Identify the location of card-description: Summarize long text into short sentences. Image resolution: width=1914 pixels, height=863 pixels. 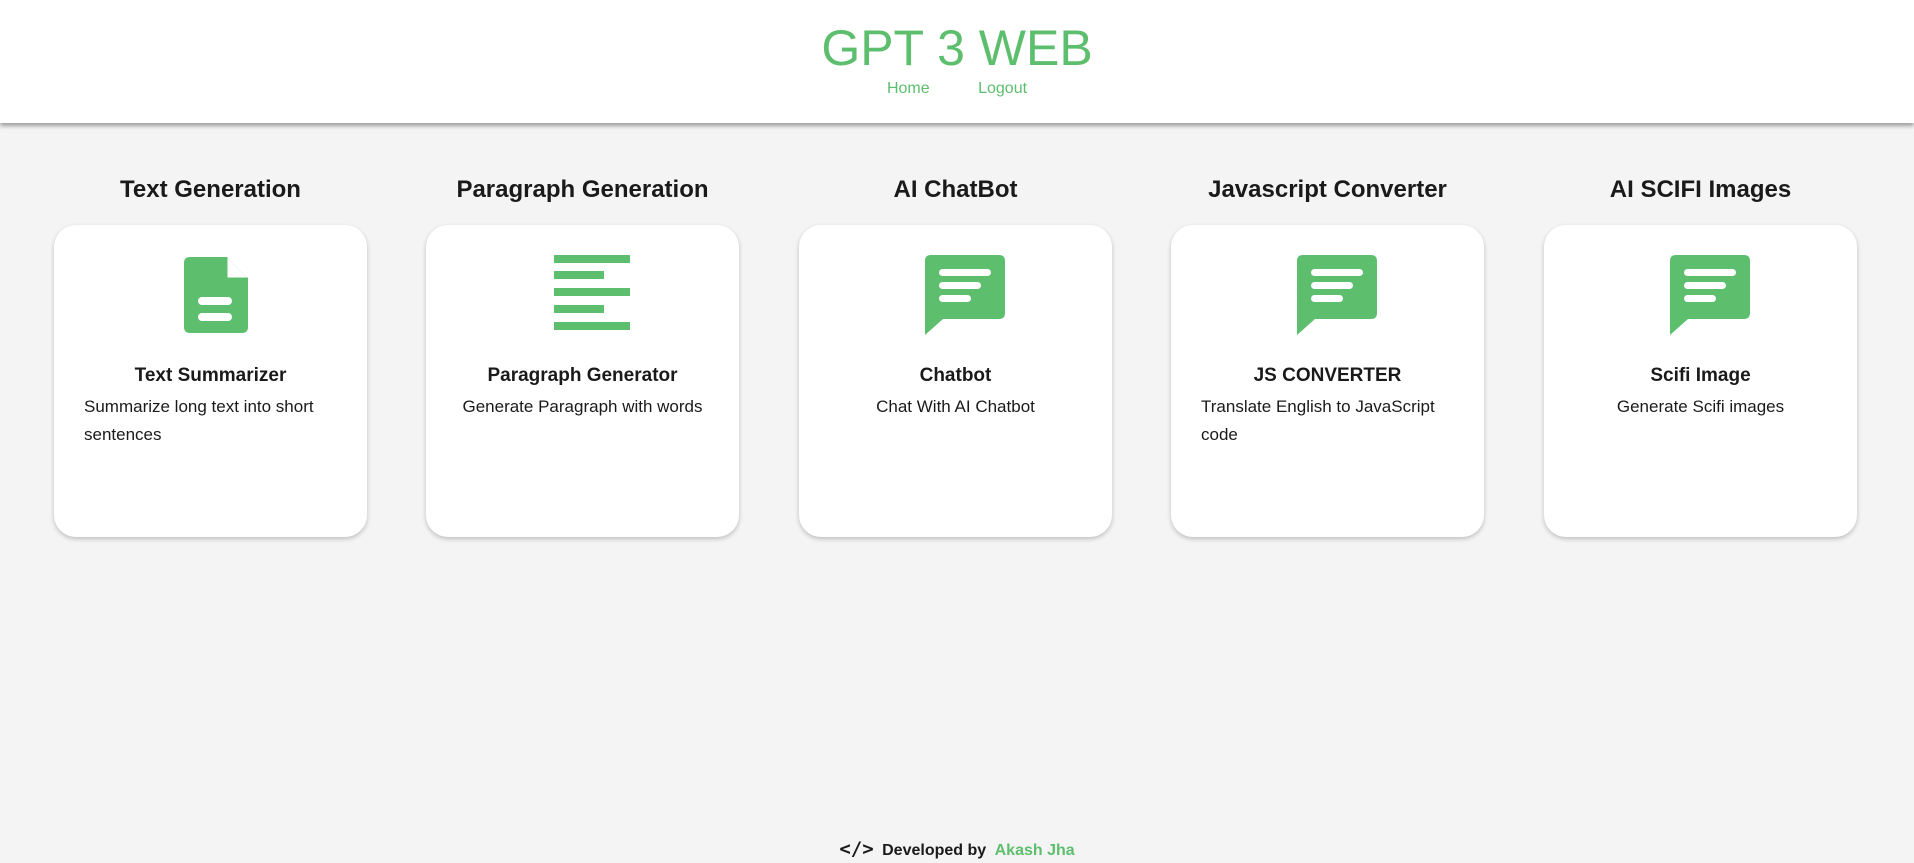
(199, 420).